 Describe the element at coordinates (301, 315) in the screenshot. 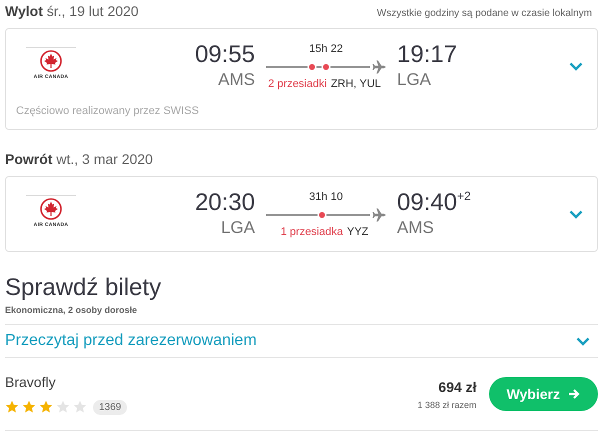

I see `section-subtitle: Ekonomiczna, 2 osoby dorosłe` at that location.